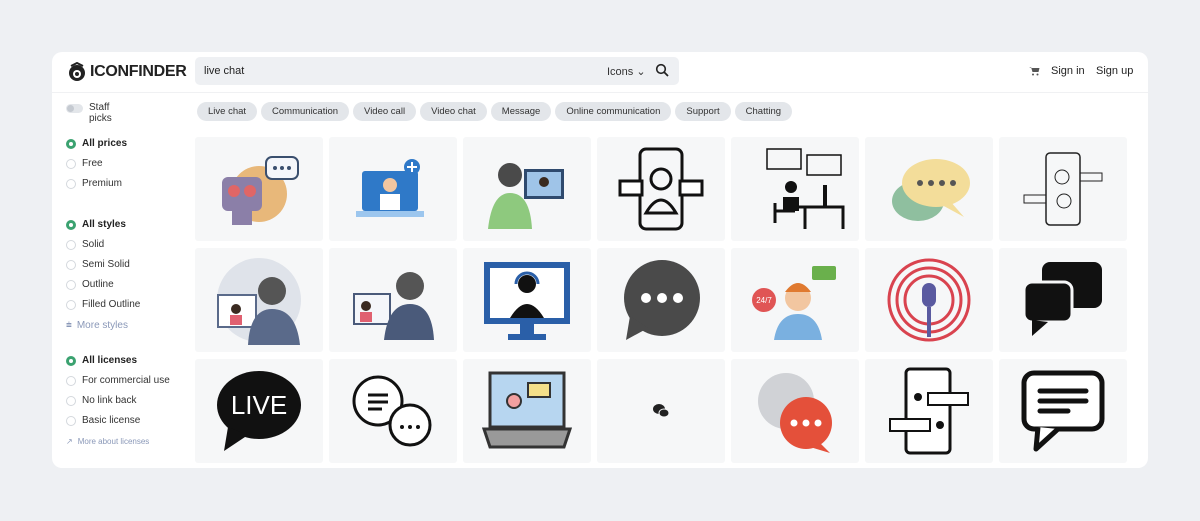 Image resolution: width=1200 pixels, height=521 pixels. Describe the element at coordinates (97, 325) in the screenshot. I see `more-styles-link: ⩧ More styles` at that location.